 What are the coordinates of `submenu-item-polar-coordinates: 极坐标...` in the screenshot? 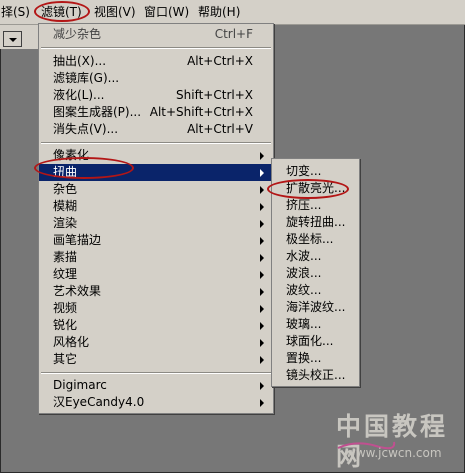 It's located at (315, 239).